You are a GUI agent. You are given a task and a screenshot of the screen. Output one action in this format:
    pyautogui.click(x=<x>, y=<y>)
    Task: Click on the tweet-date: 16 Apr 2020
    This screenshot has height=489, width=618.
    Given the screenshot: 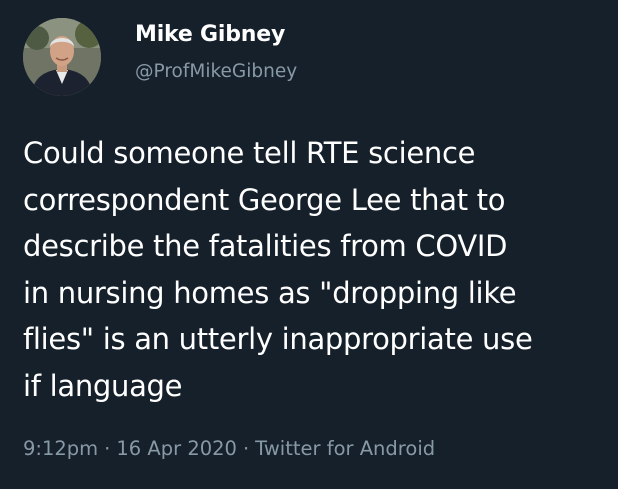 What is the action you would take?
    pyautogui.click(x=176, y=448)
    